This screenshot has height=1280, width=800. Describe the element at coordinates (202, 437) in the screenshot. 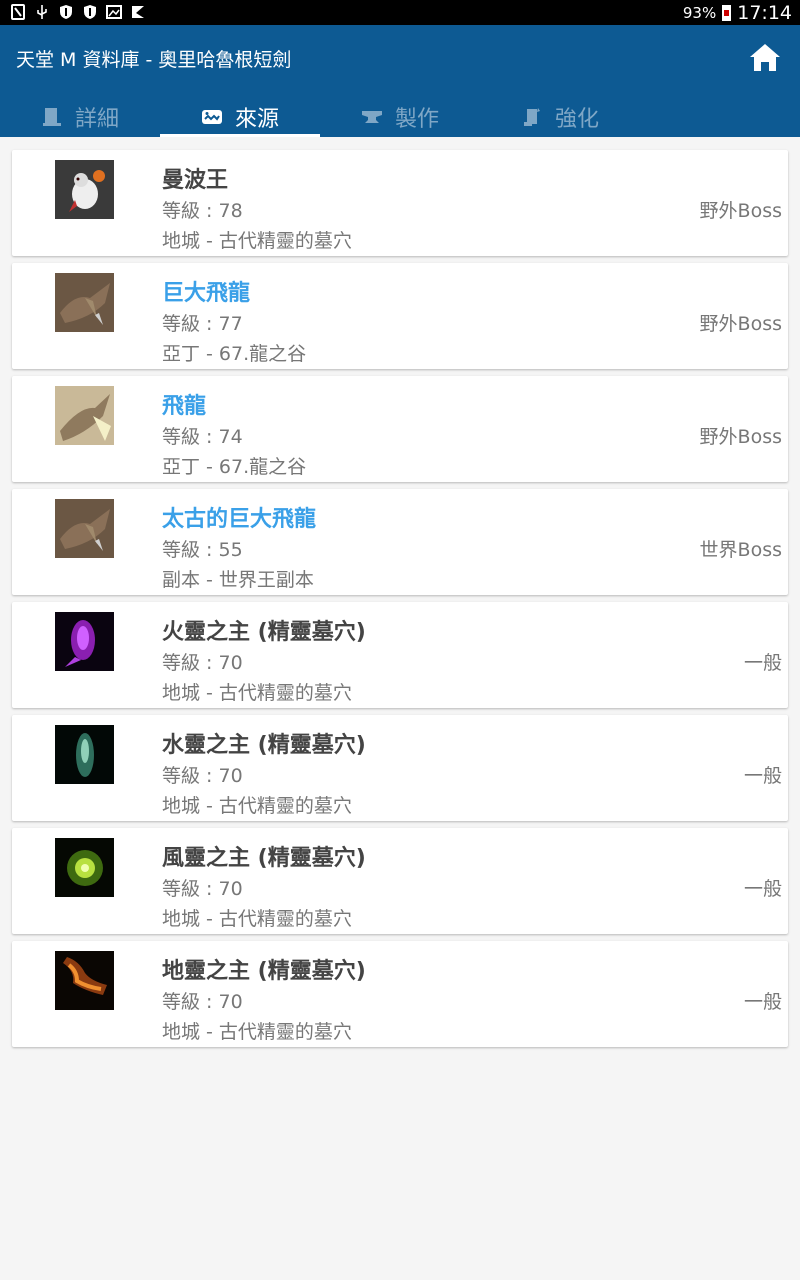

I see `monster-level: 等級 : 74` at that location.